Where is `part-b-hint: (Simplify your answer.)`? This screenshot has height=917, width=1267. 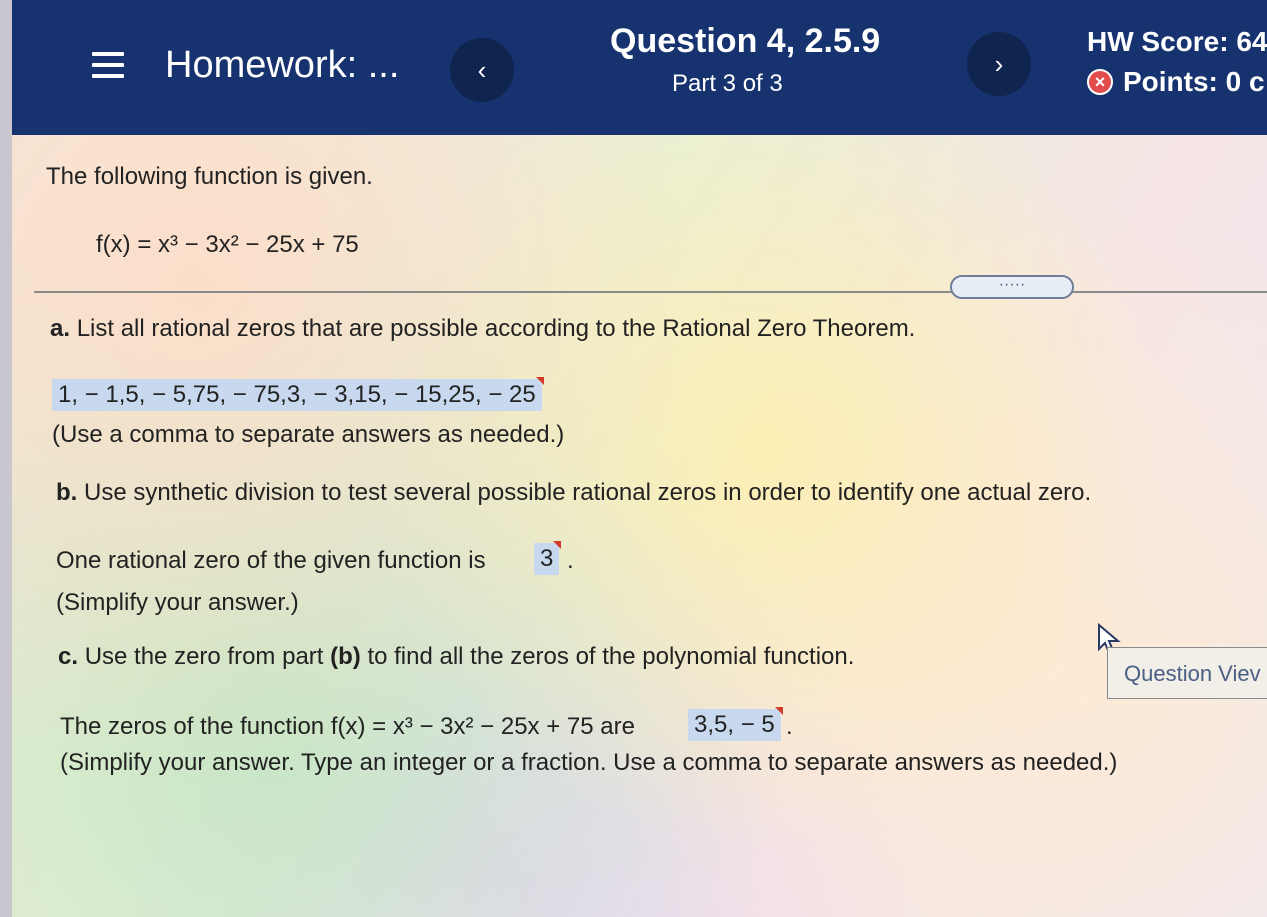
part-b-hint: (Simplify your answer.) is located at coordinates (177, 602).